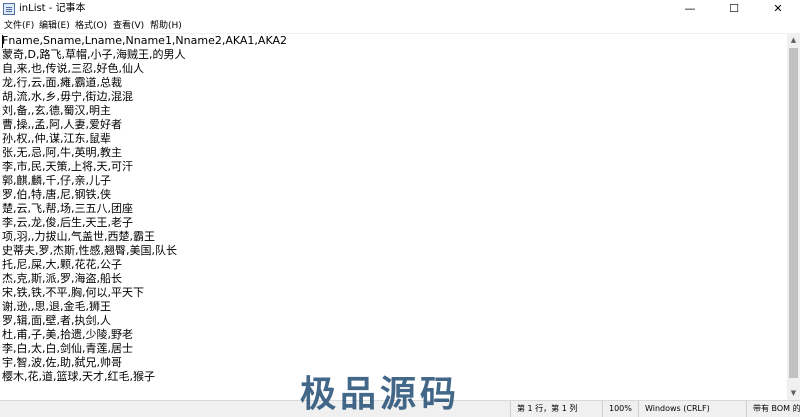  Describe the element at coordinates (690, 9) in the screenshot. I see `minimize-button: —` at that location.